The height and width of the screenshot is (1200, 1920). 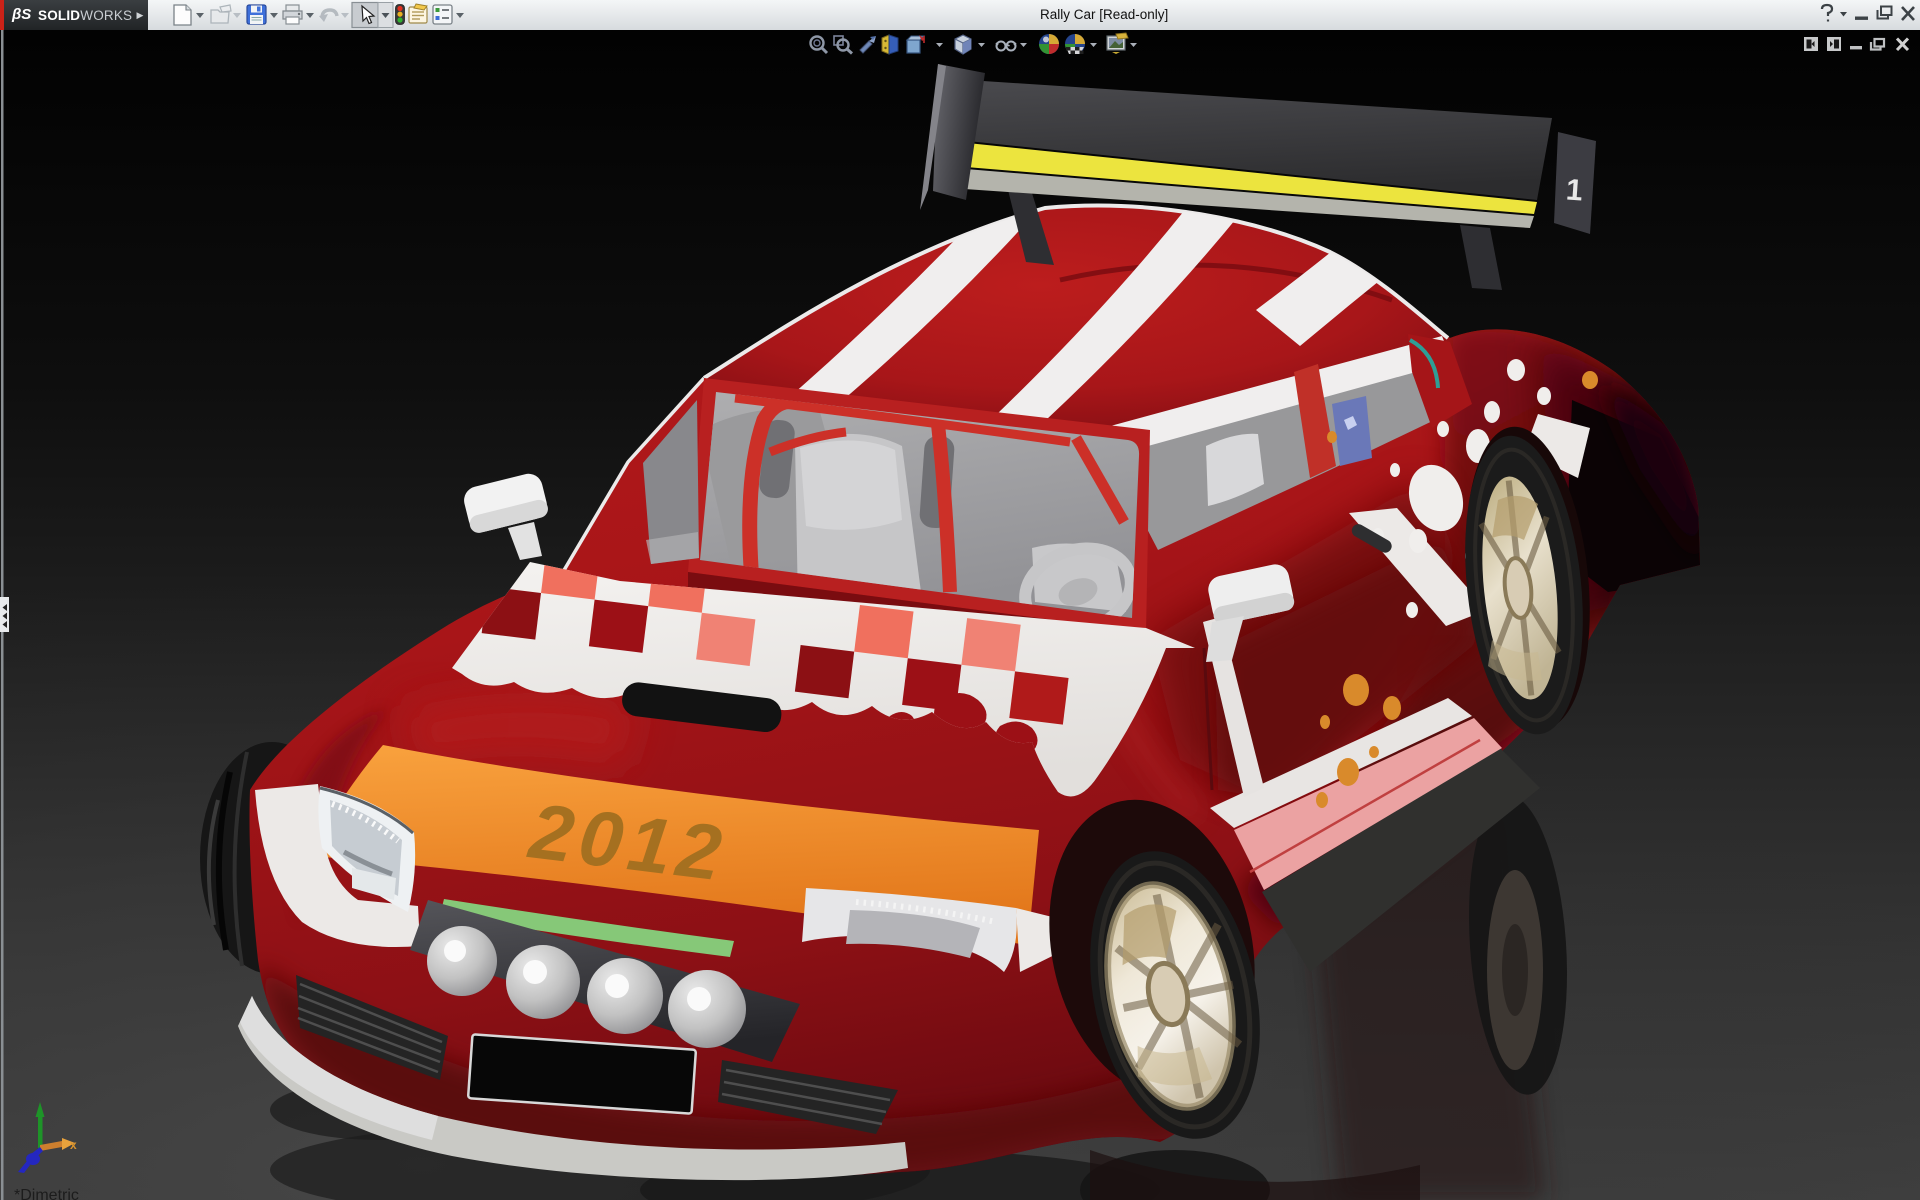 I want to click on svg-text: 1, so click(x=1574, y=190).